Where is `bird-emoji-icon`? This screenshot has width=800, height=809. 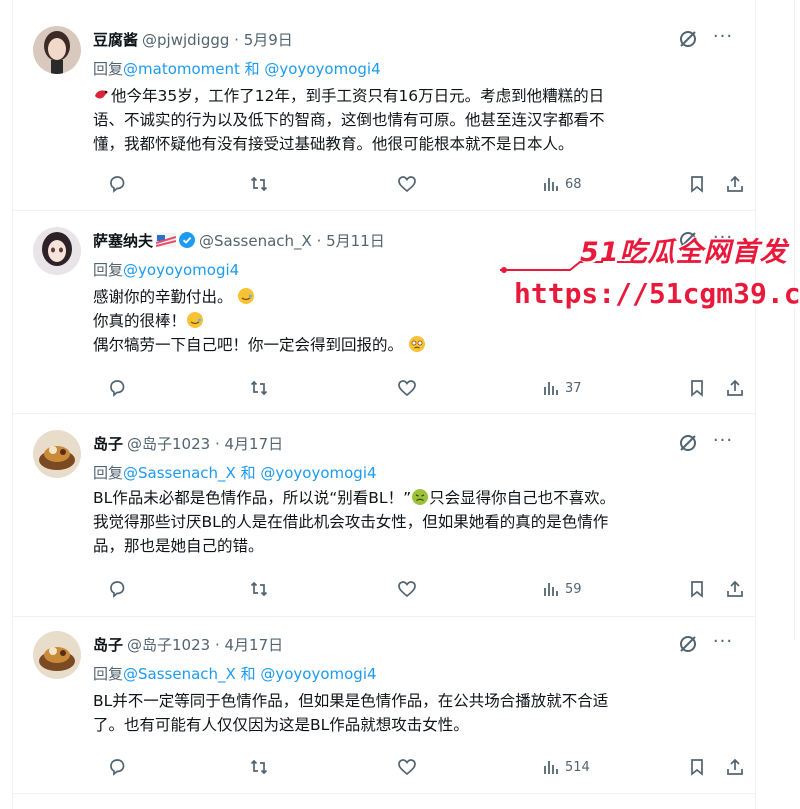 bird-emoji-icon is located at coordinates (102, 95).